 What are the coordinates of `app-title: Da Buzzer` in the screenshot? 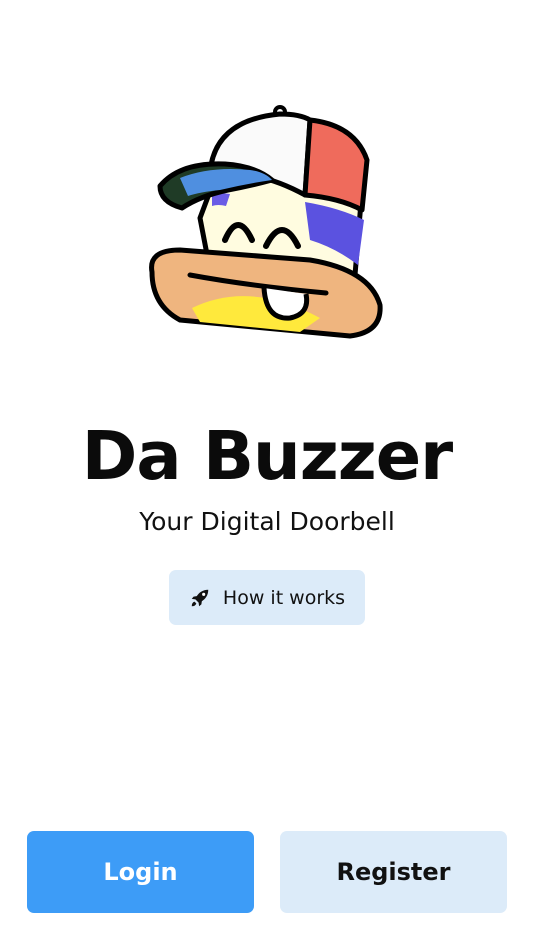 It's located at (267, 456).